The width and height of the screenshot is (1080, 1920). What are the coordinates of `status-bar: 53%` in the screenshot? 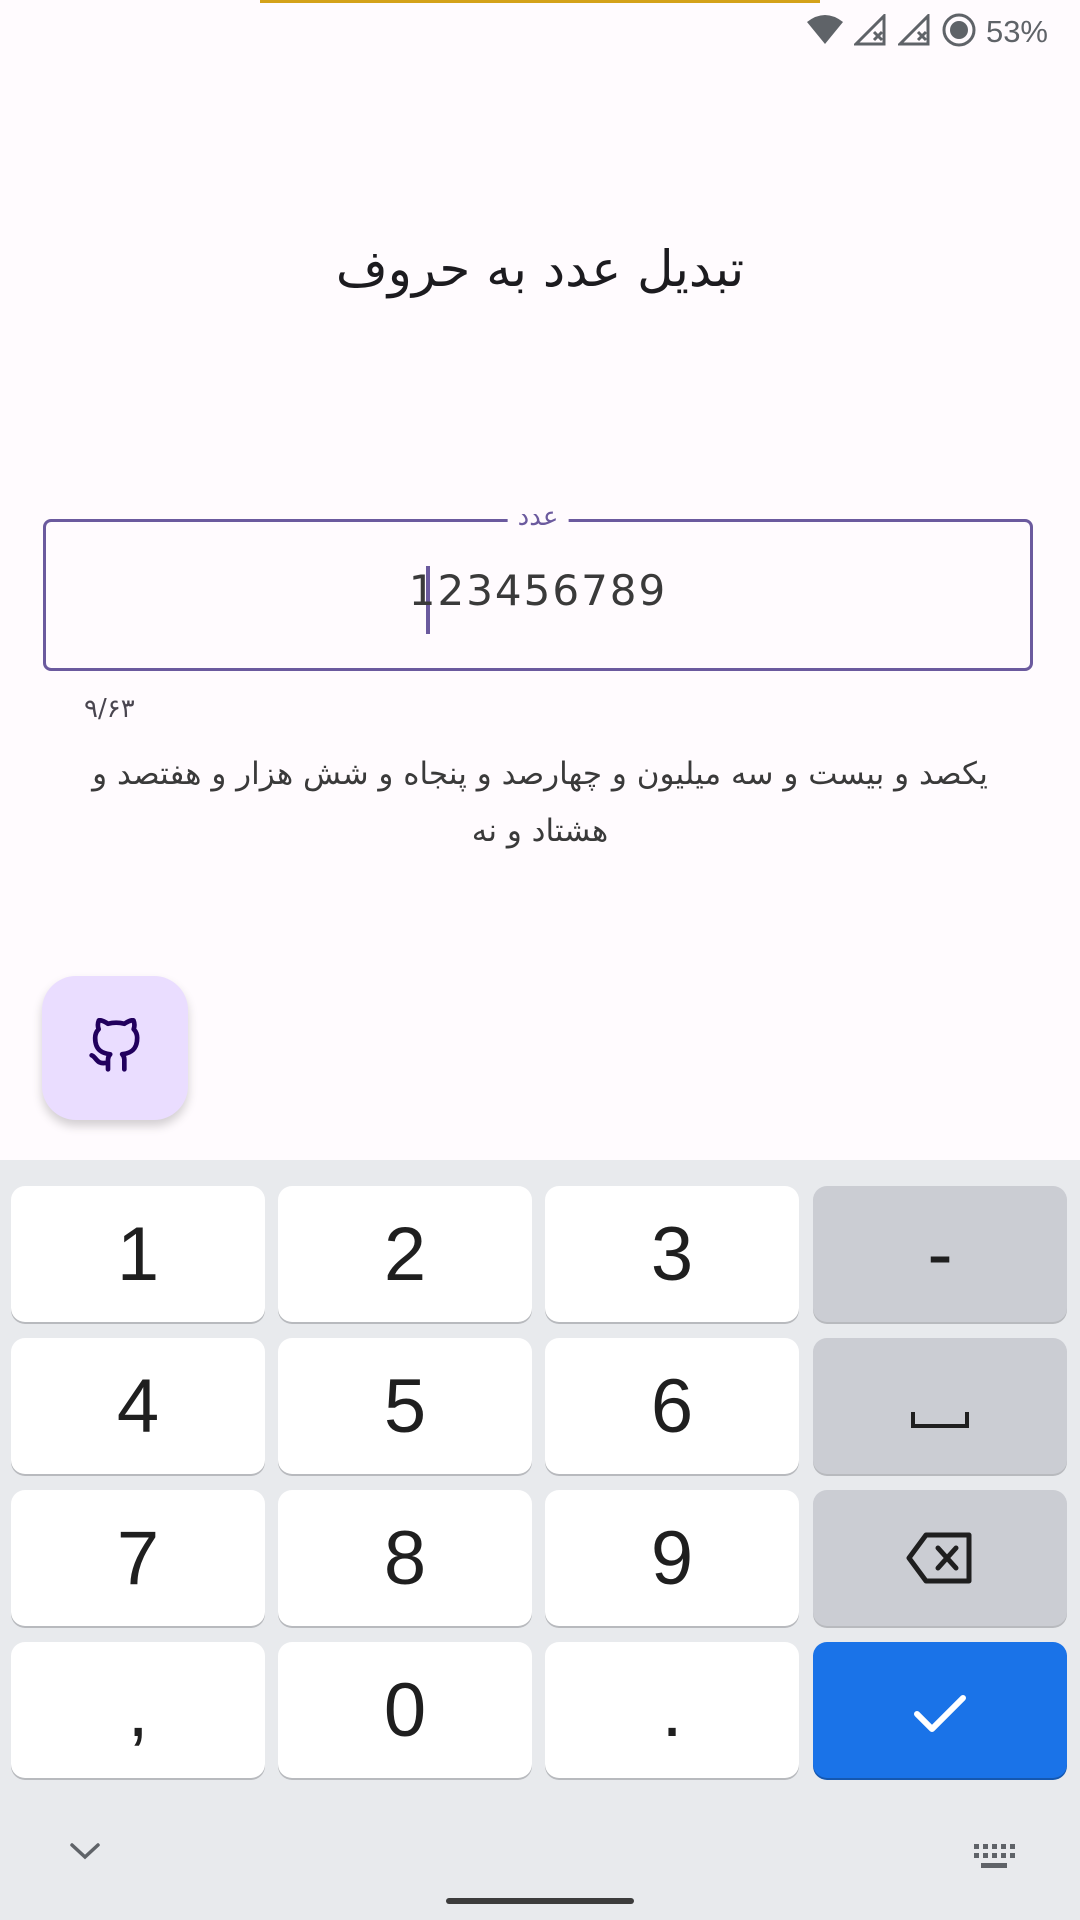 It's located at (927, 32).